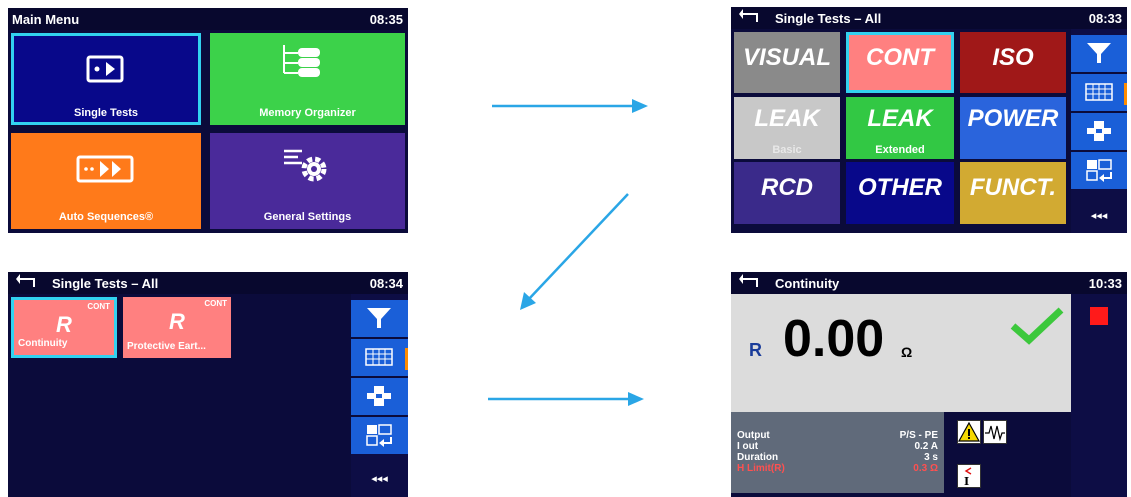 The image size is (1131, 497). I want to click on result-symbol: R, so click(755, 350).